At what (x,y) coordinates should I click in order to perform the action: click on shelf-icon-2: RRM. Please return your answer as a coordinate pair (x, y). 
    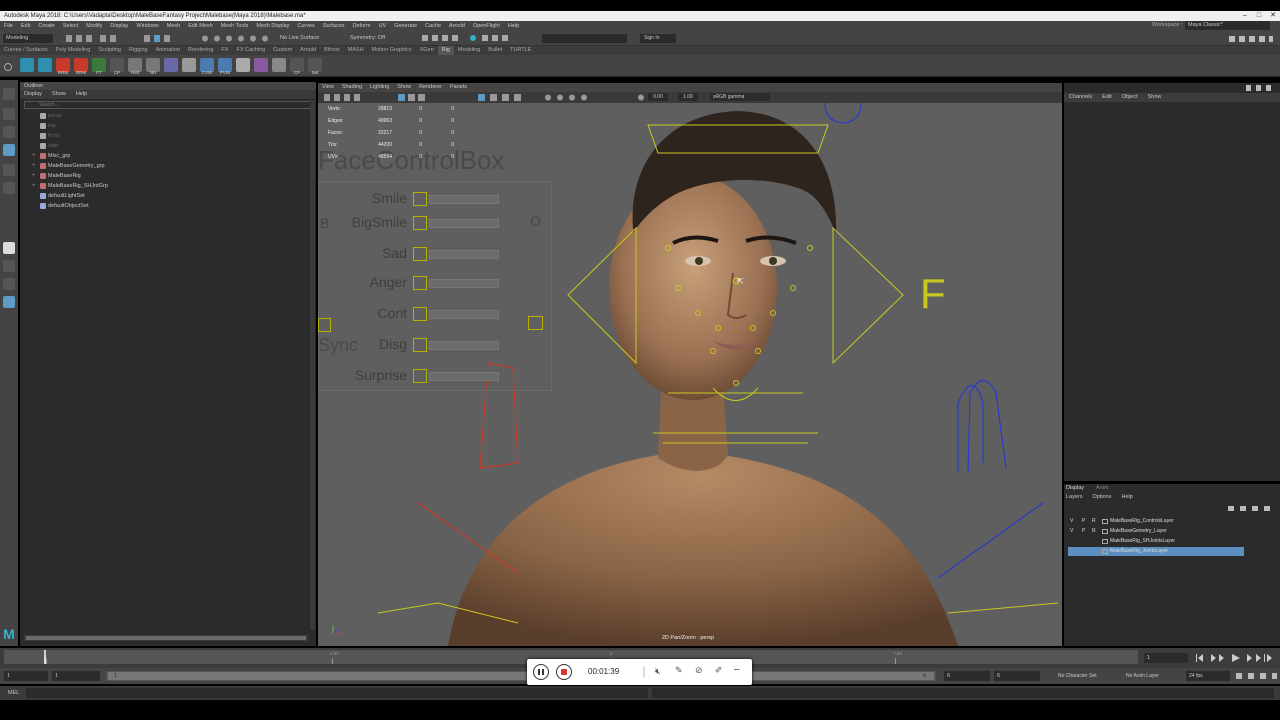
    Looking at the image, I should click on (63, 66).